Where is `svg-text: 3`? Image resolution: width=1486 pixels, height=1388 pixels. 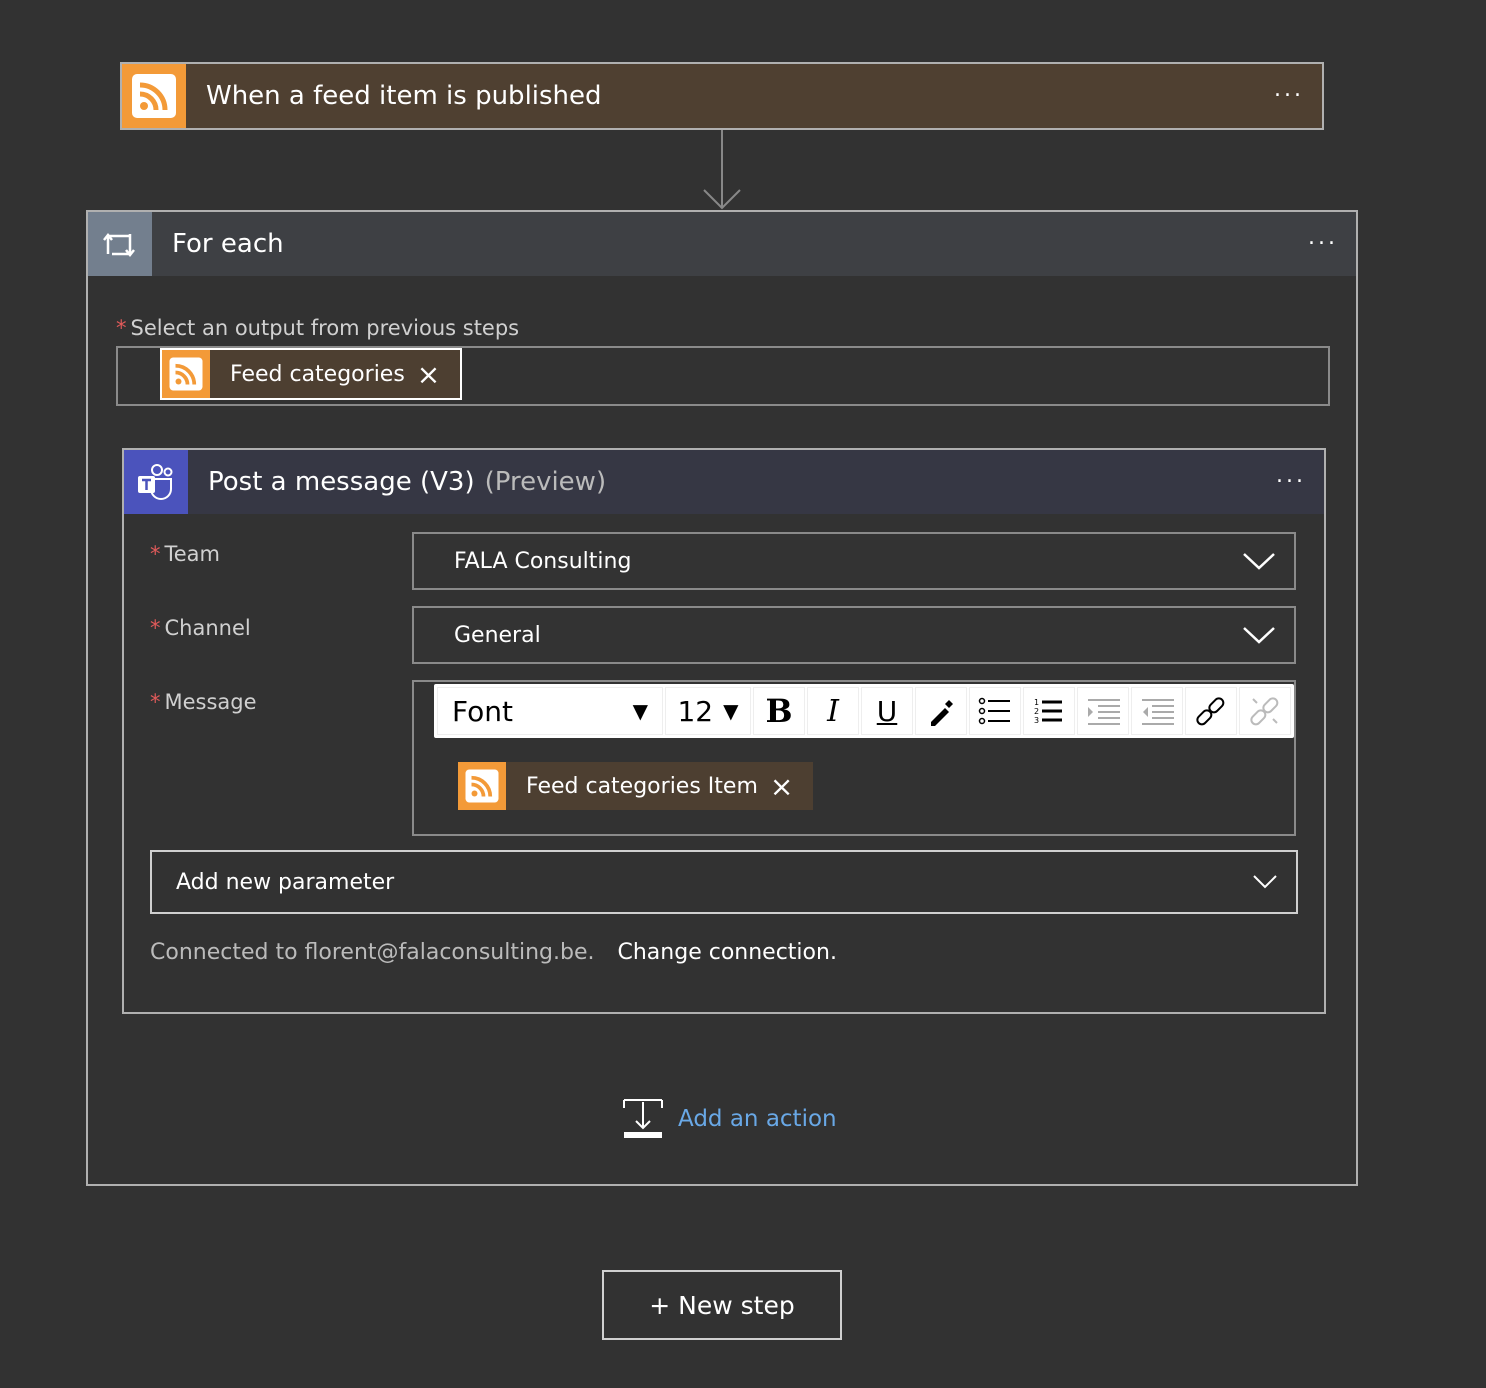 svg-text: 3 is located at coordinates (1036, 720).